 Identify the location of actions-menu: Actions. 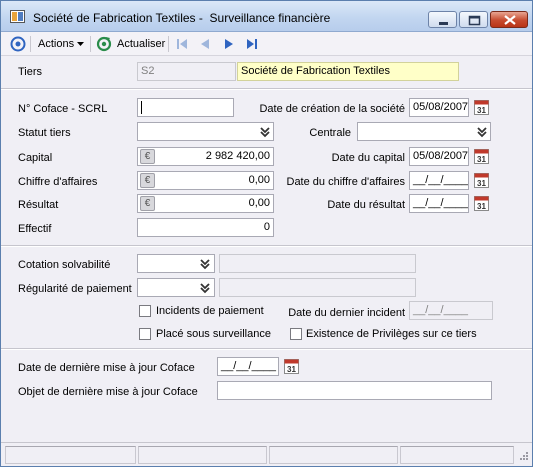
(61, 44).